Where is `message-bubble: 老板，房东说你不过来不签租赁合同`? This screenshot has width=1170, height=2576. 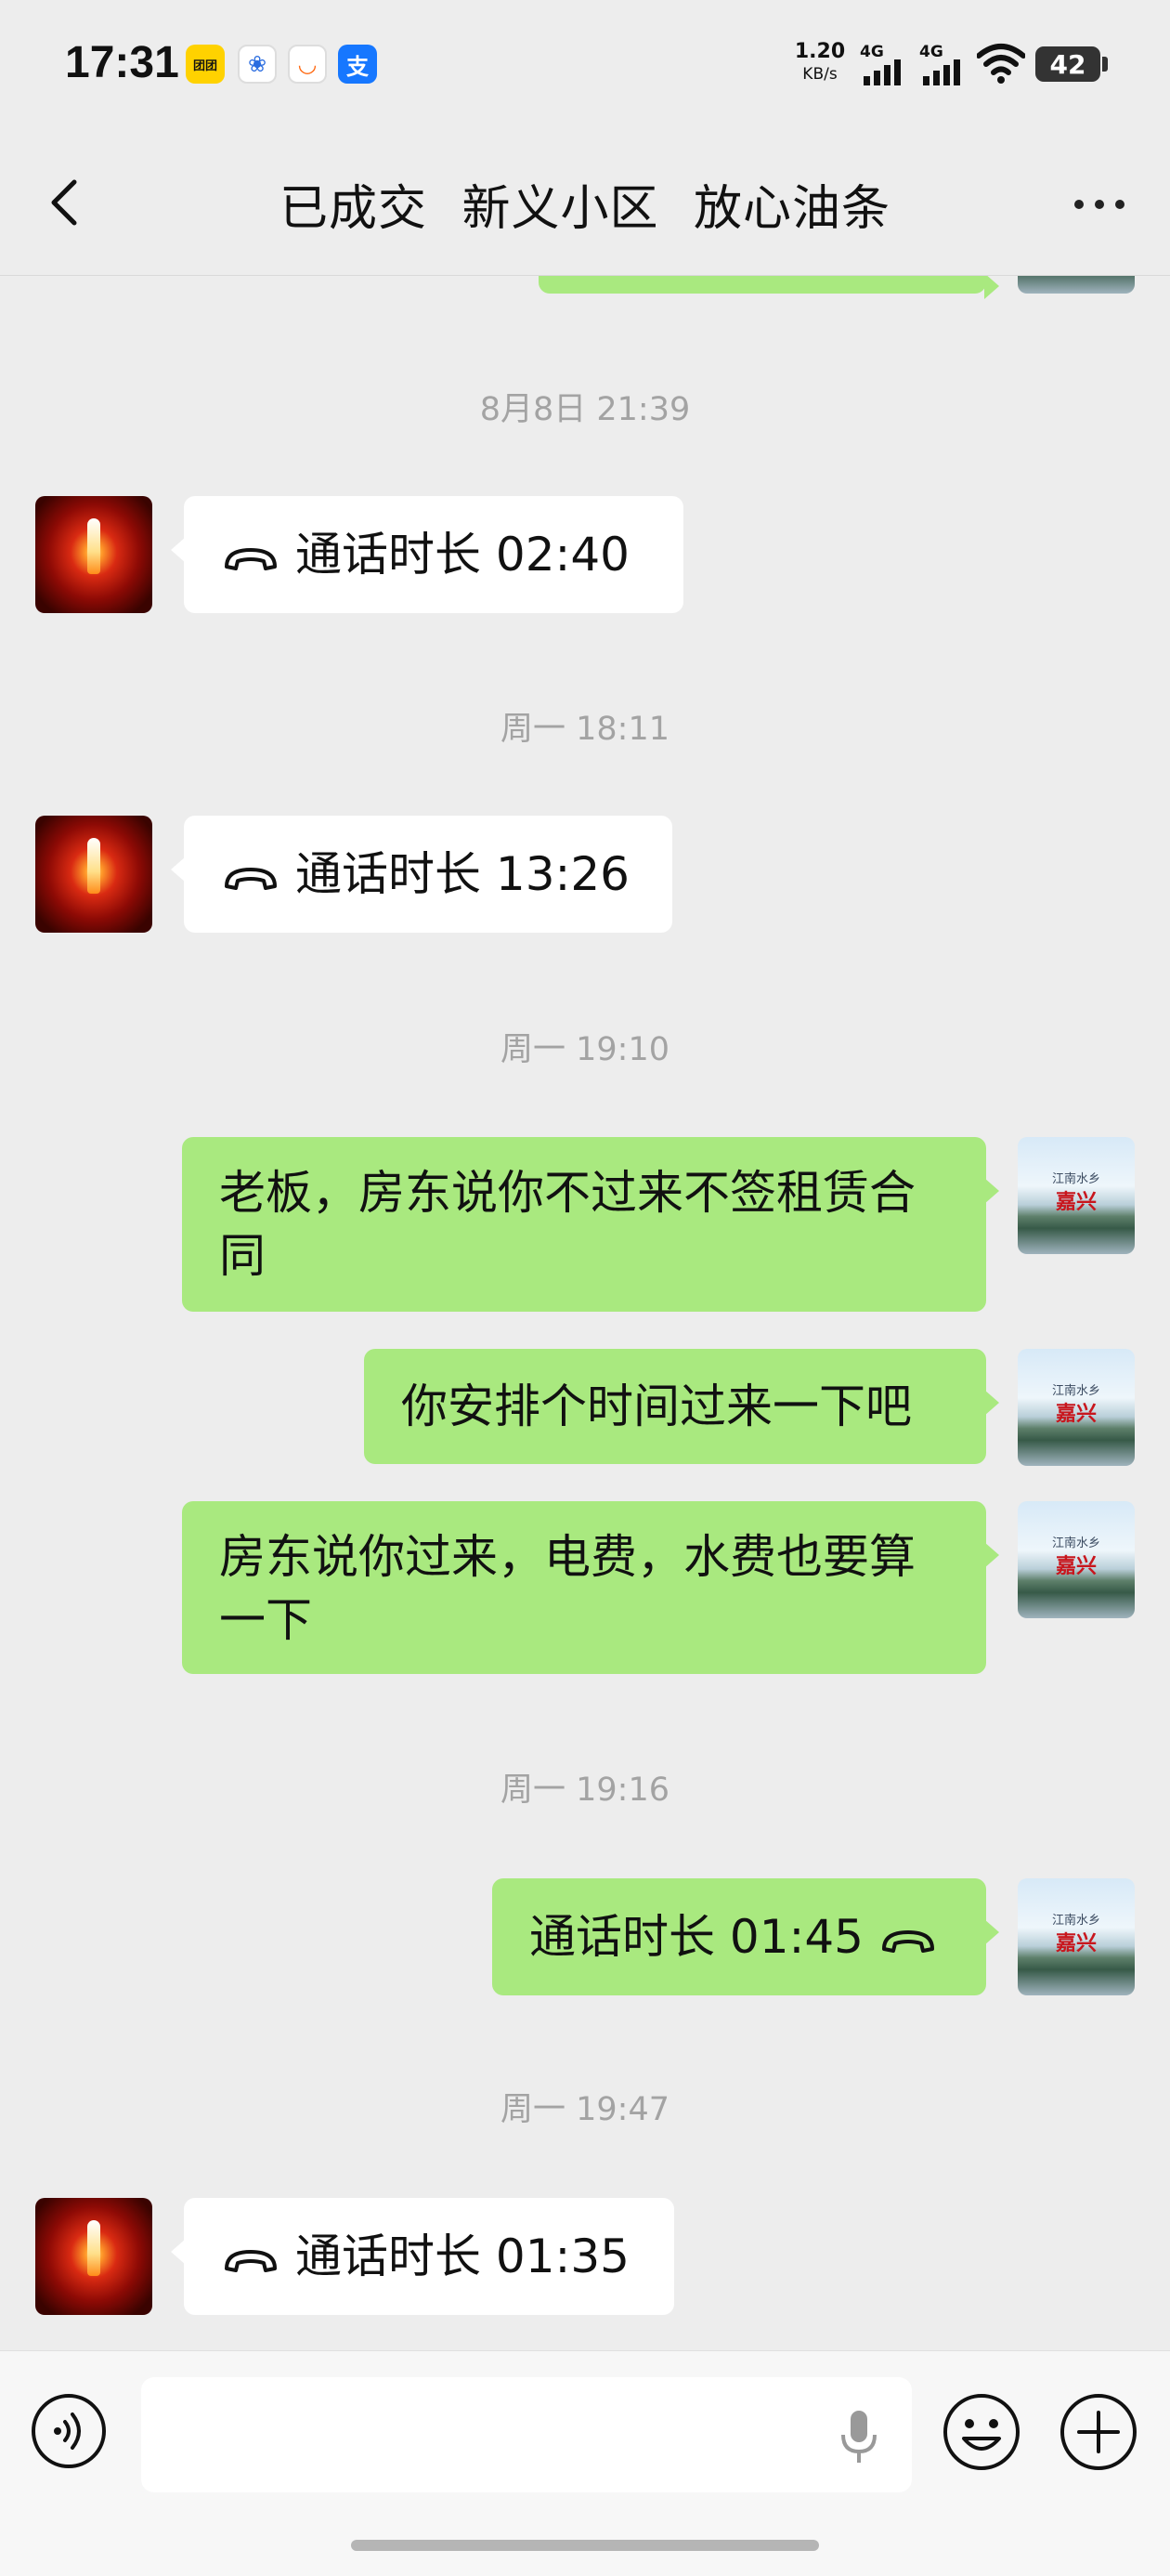
message-bubble: 老板，房东说你不过来不签租赁合同 is located at coordinates (590, 1225).